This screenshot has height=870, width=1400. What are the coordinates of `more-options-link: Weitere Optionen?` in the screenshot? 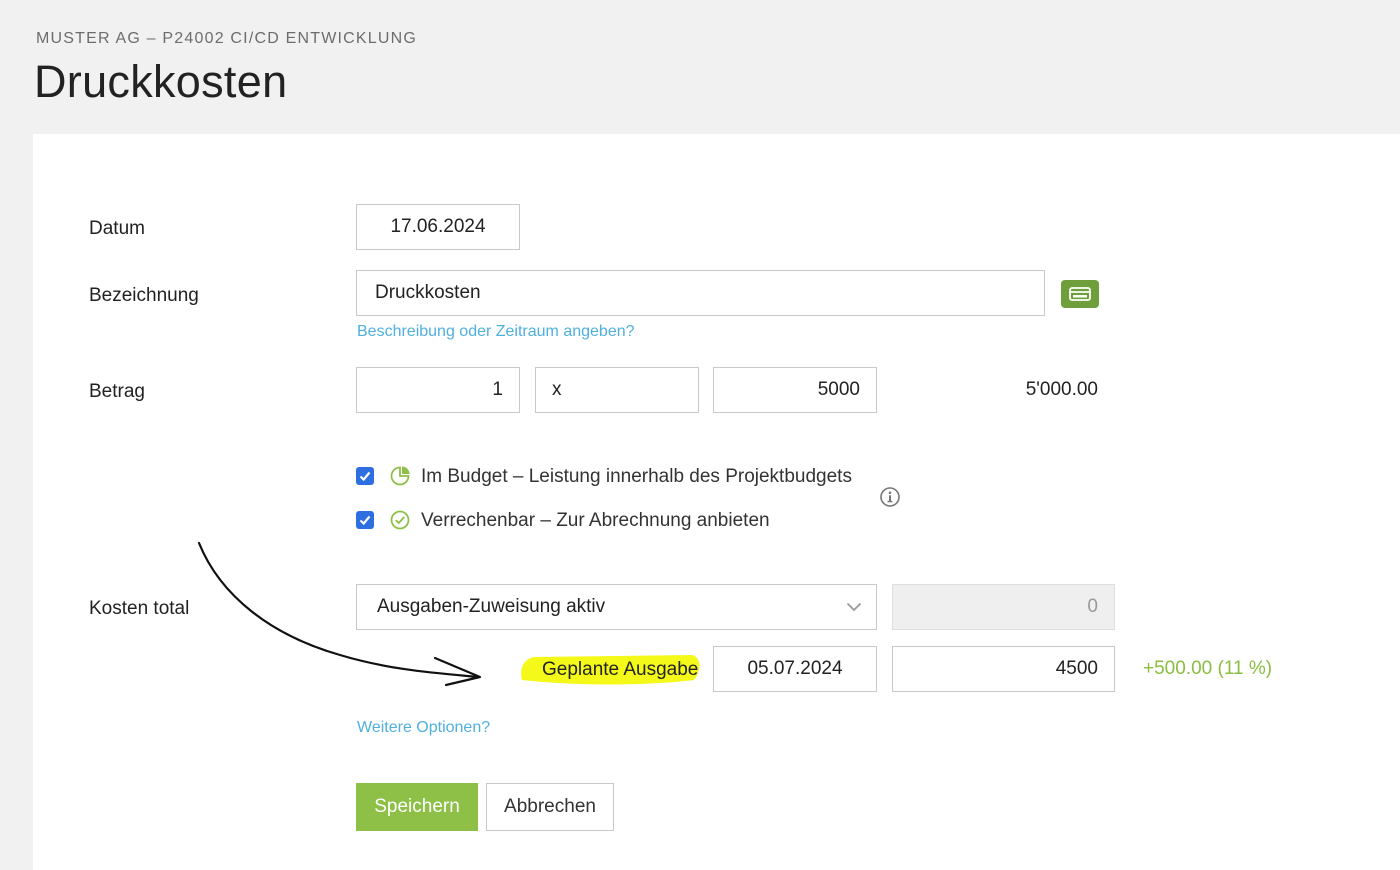 It's located at (423, 728).